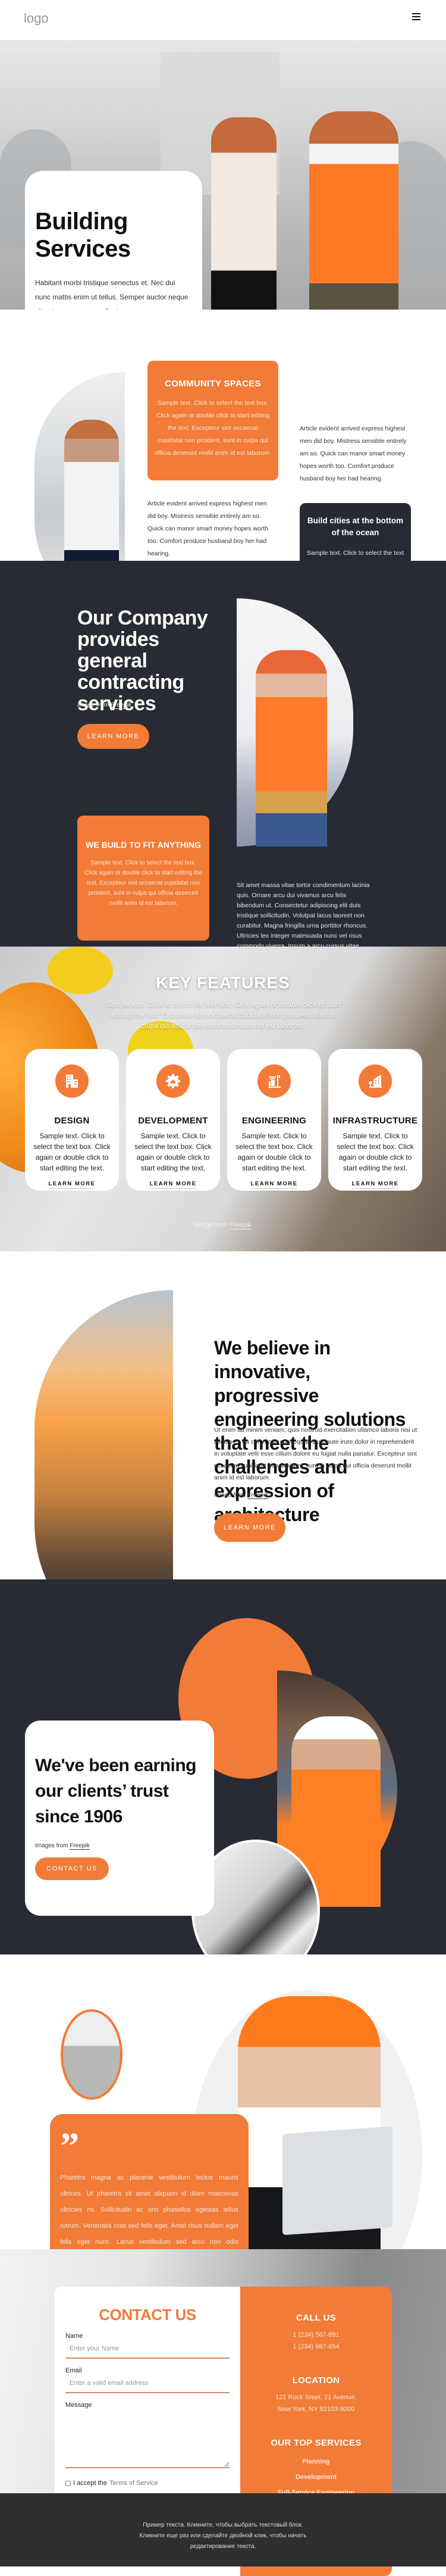  I want to click on terms-link: Terms of Service, so click(133, 2483).